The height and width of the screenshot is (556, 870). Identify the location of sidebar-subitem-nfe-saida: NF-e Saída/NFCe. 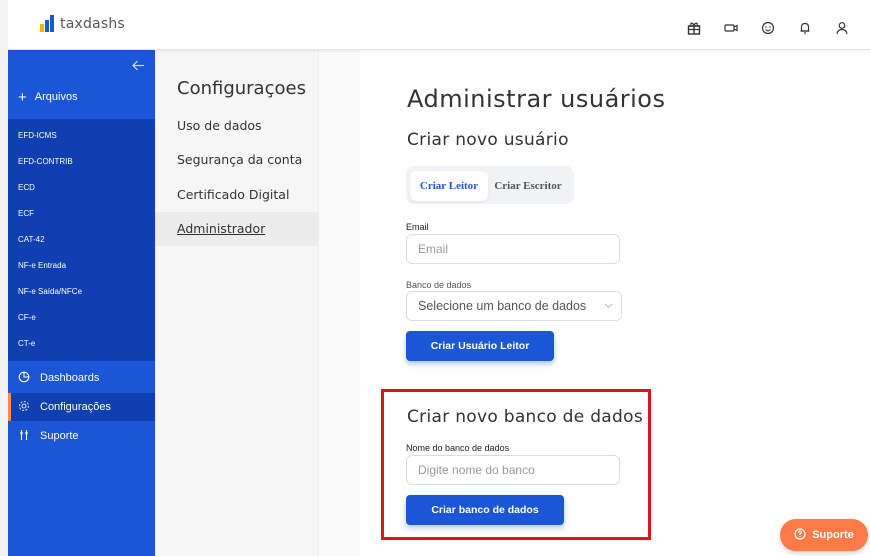
(50, 291).